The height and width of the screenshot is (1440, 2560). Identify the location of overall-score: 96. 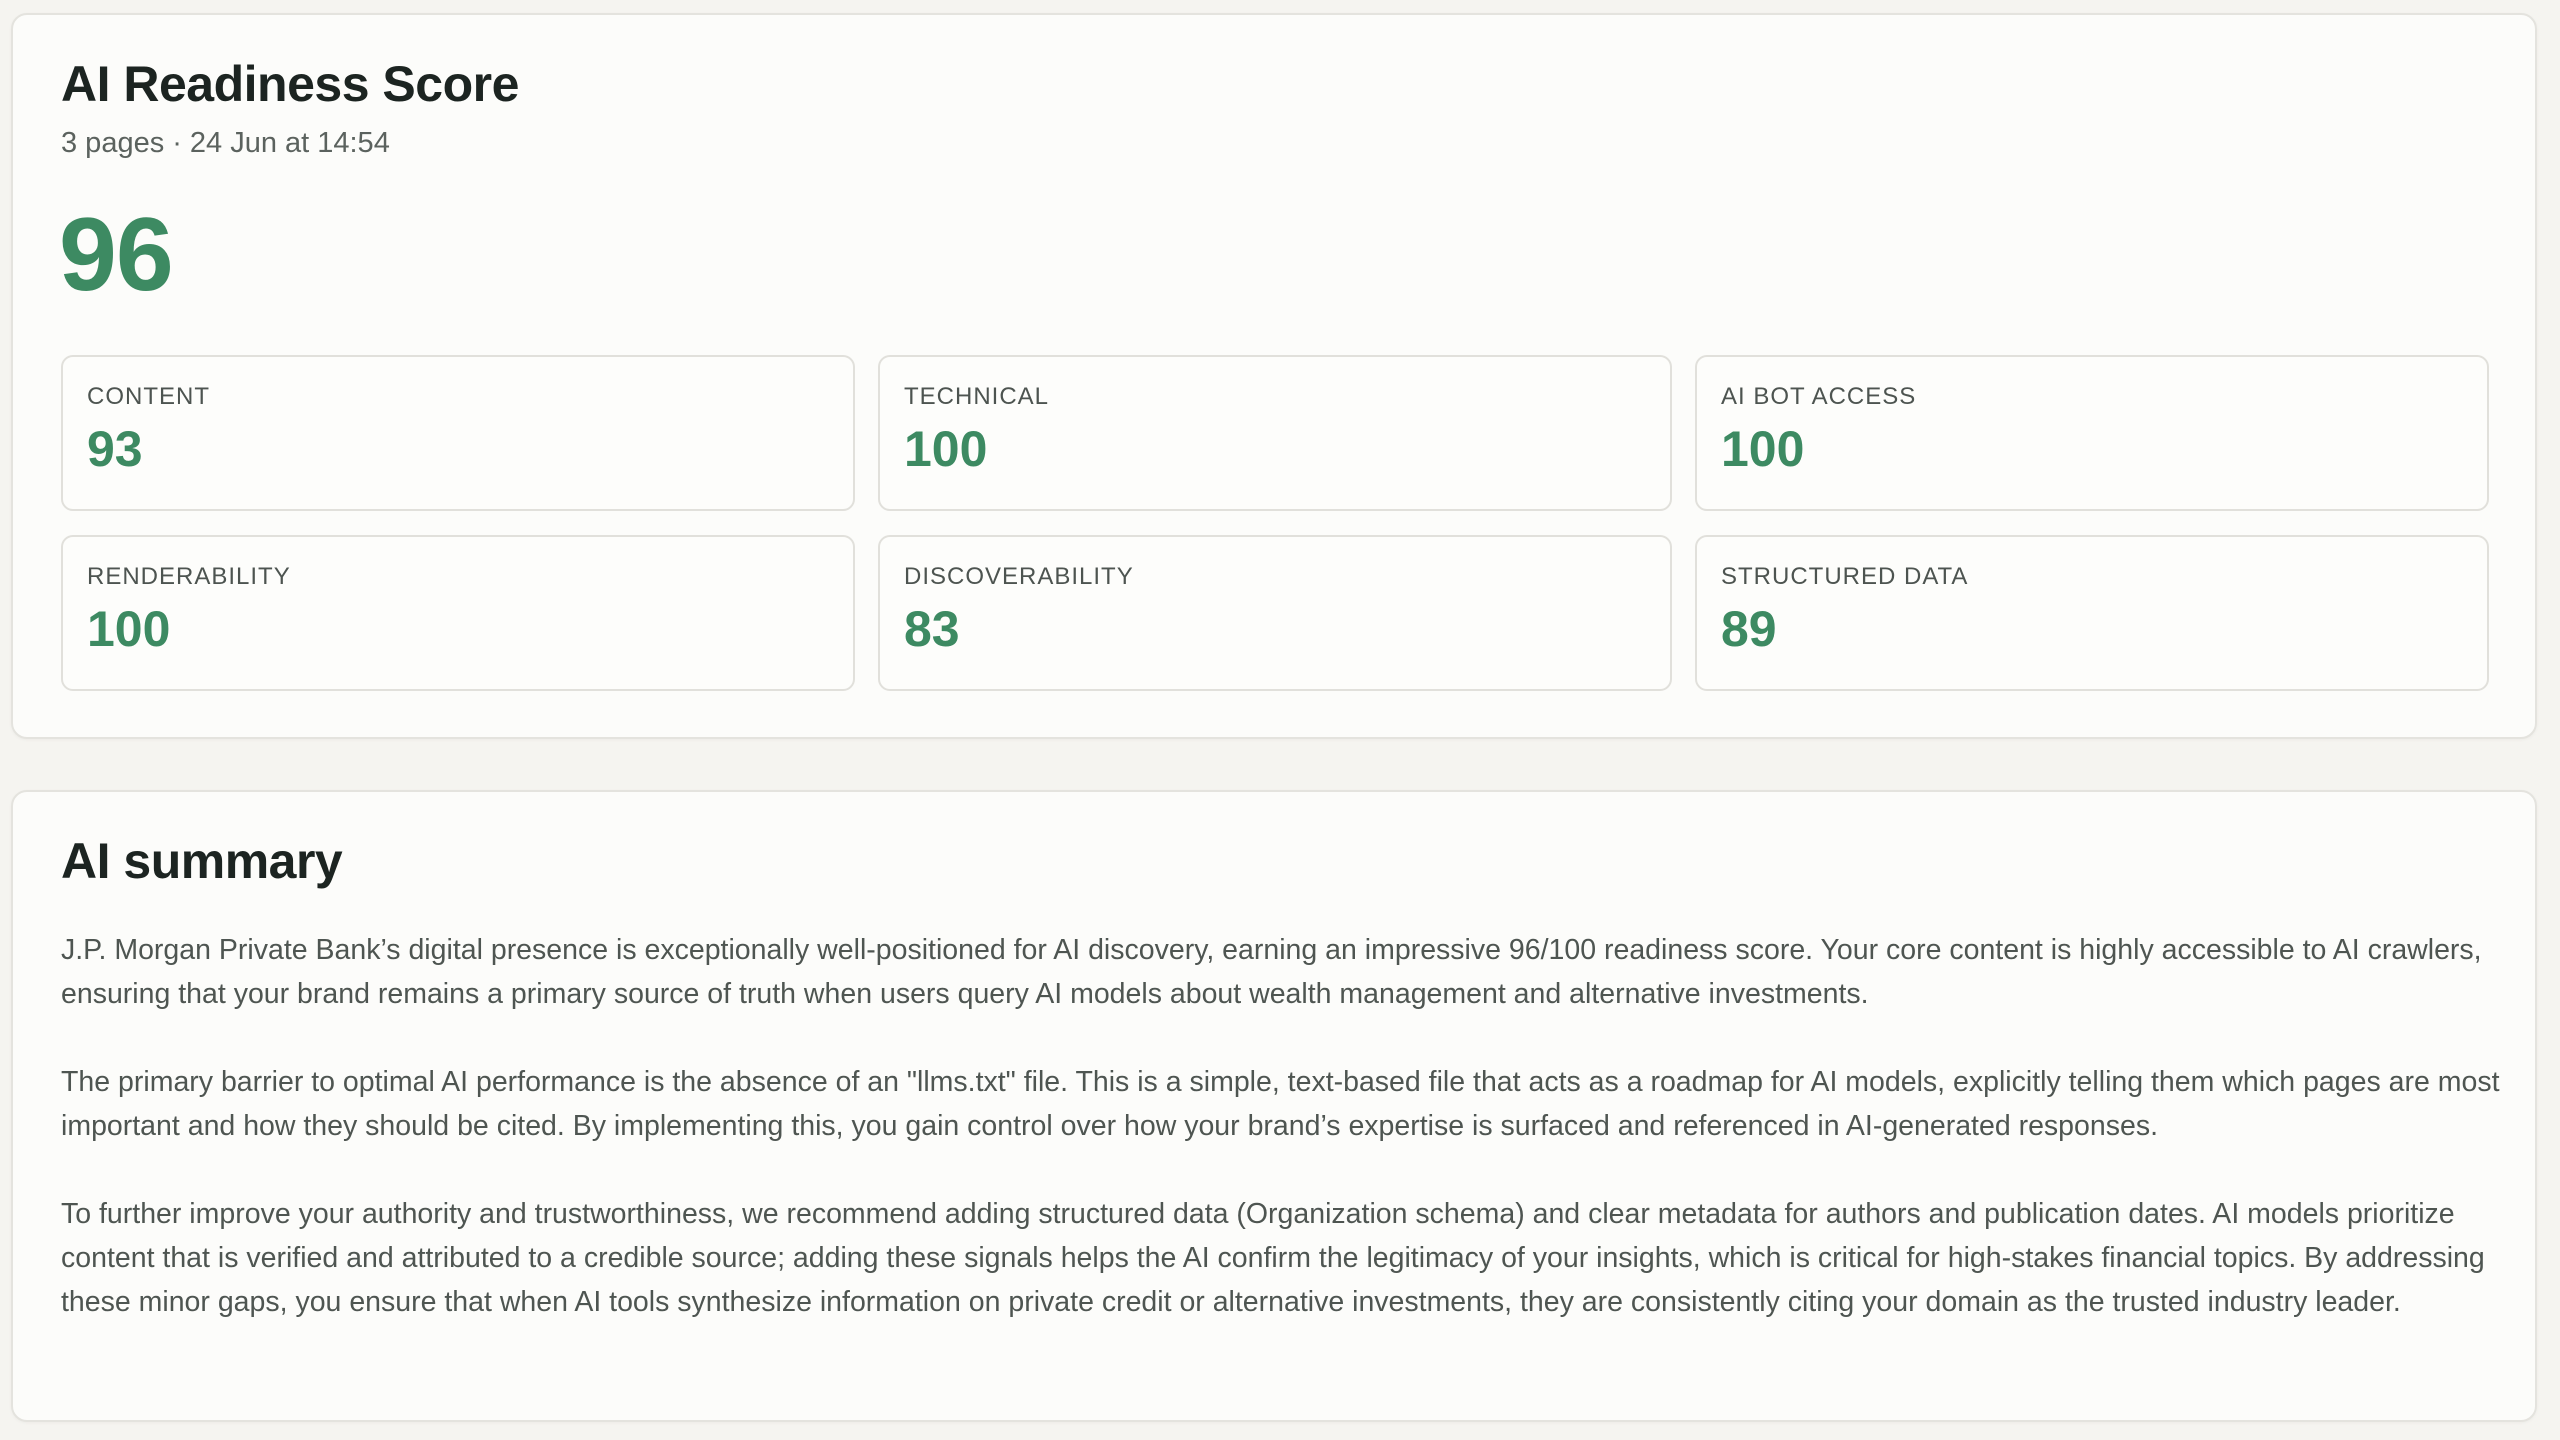
(116, 255).